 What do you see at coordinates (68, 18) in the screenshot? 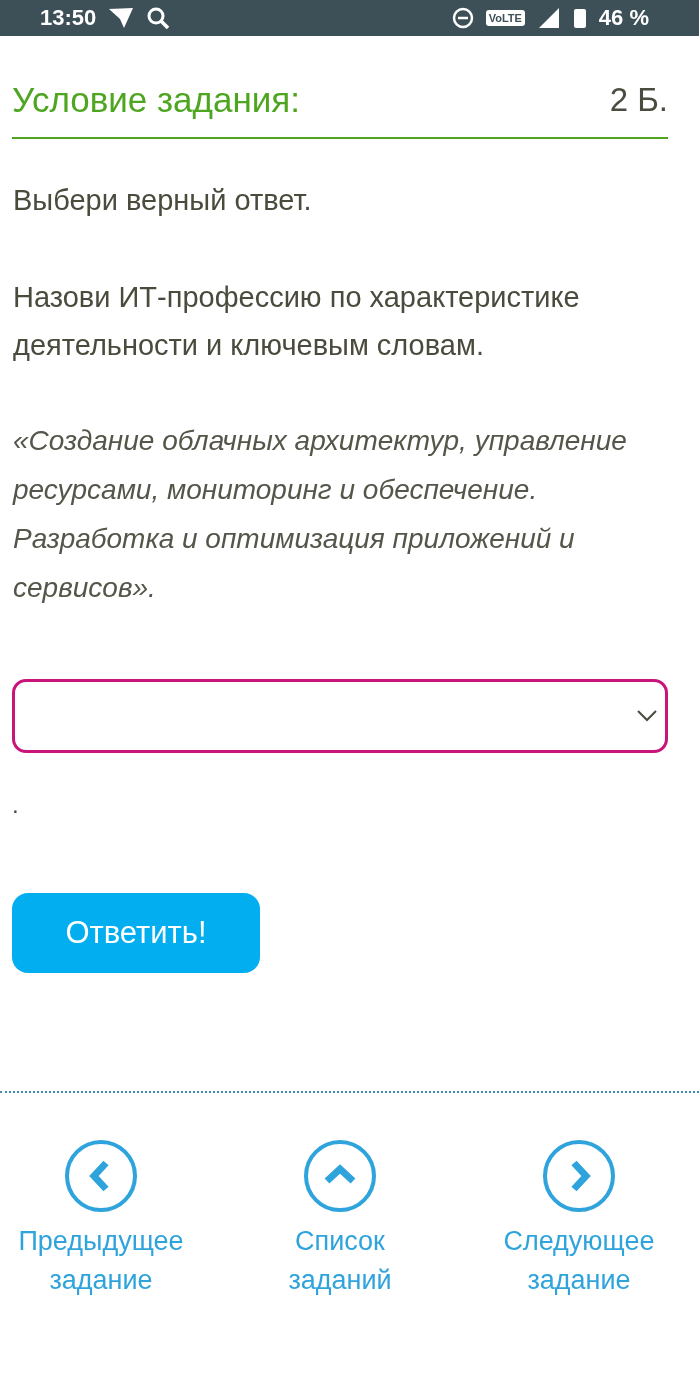
I see `status-time: 13:50` at bounding box center [68, 18].